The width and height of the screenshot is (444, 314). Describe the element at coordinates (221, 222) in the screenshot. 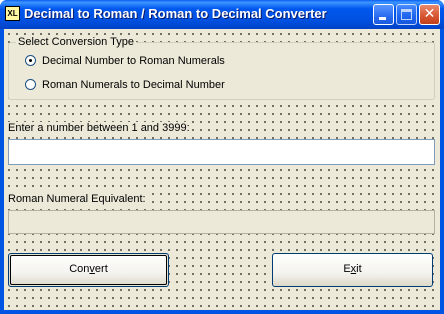

I see `roman-output-field` at that location.